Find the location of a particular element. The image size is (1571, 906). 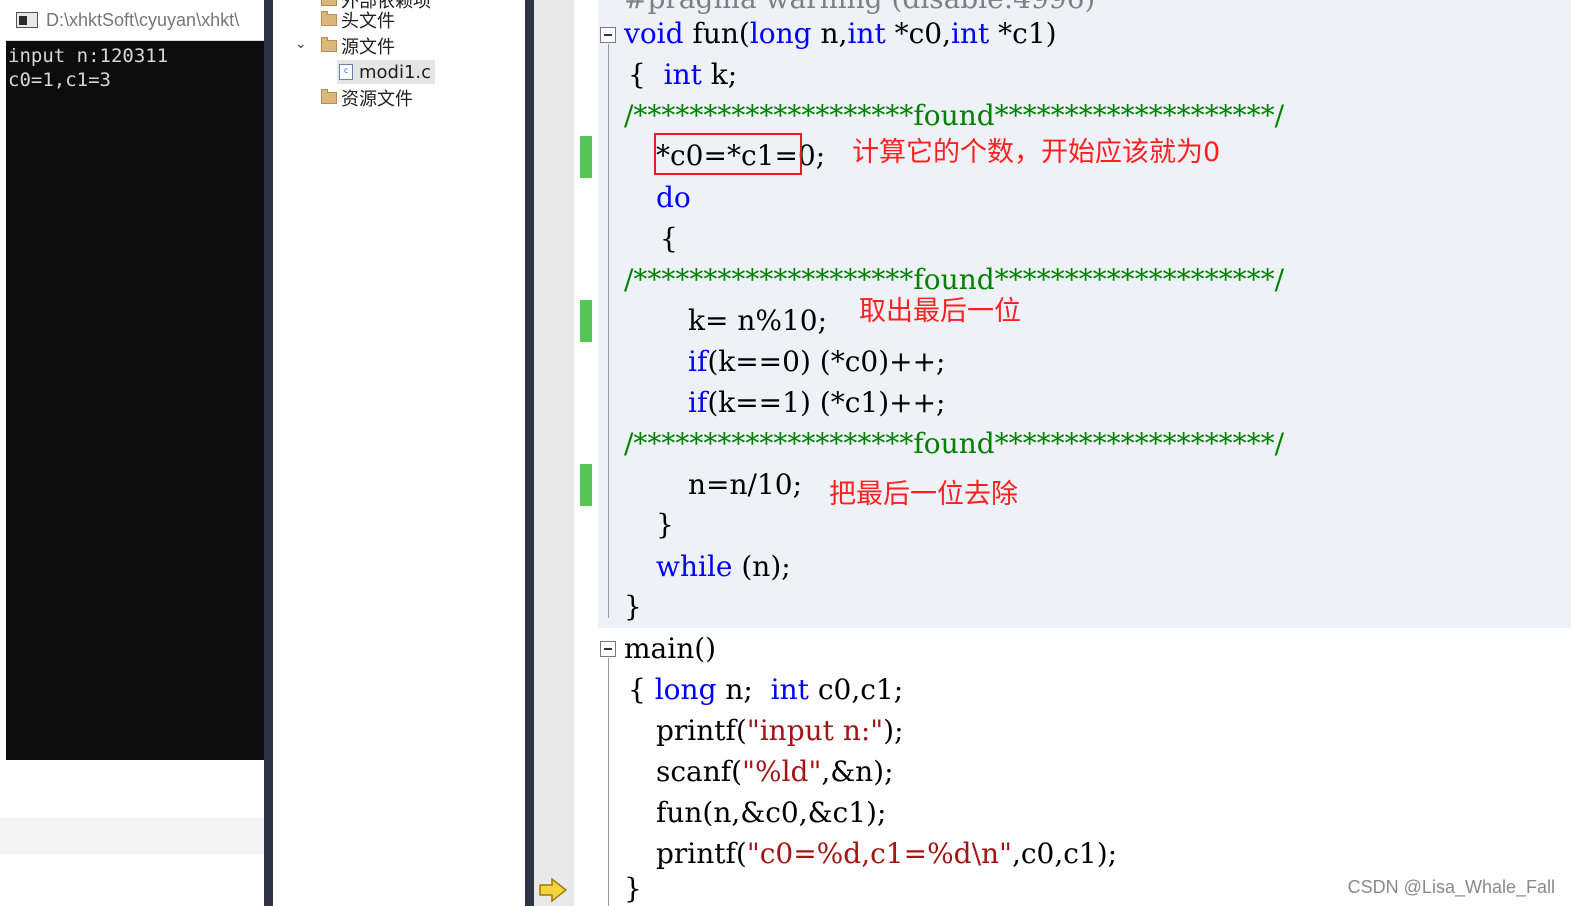

code-token: n; is located at coordinates (743, 689).